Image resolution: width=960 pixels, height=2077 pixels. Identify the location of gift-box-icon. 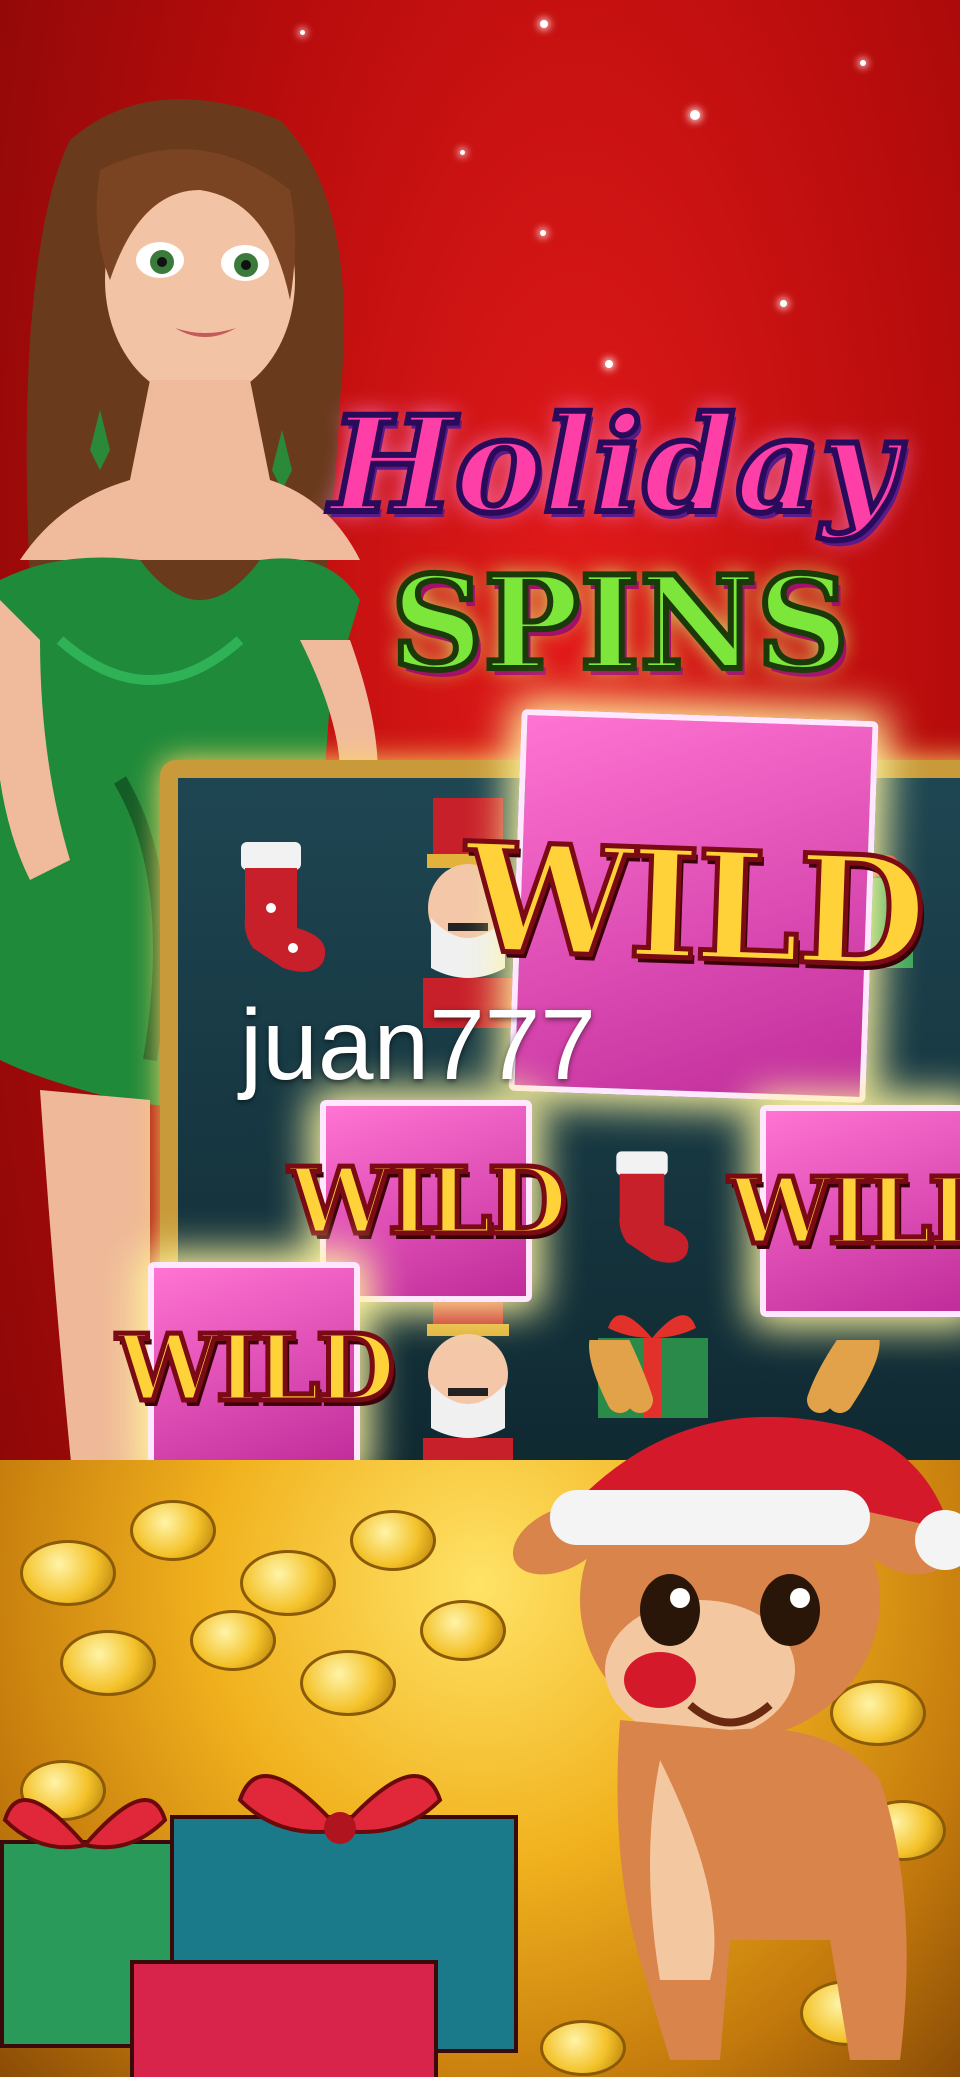
(284, 2018).